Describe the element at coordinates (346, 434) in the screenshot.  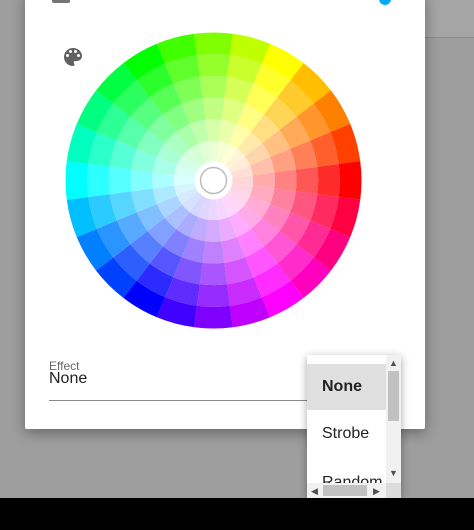
I see `effect-option-strobe: Strobe` at that location.